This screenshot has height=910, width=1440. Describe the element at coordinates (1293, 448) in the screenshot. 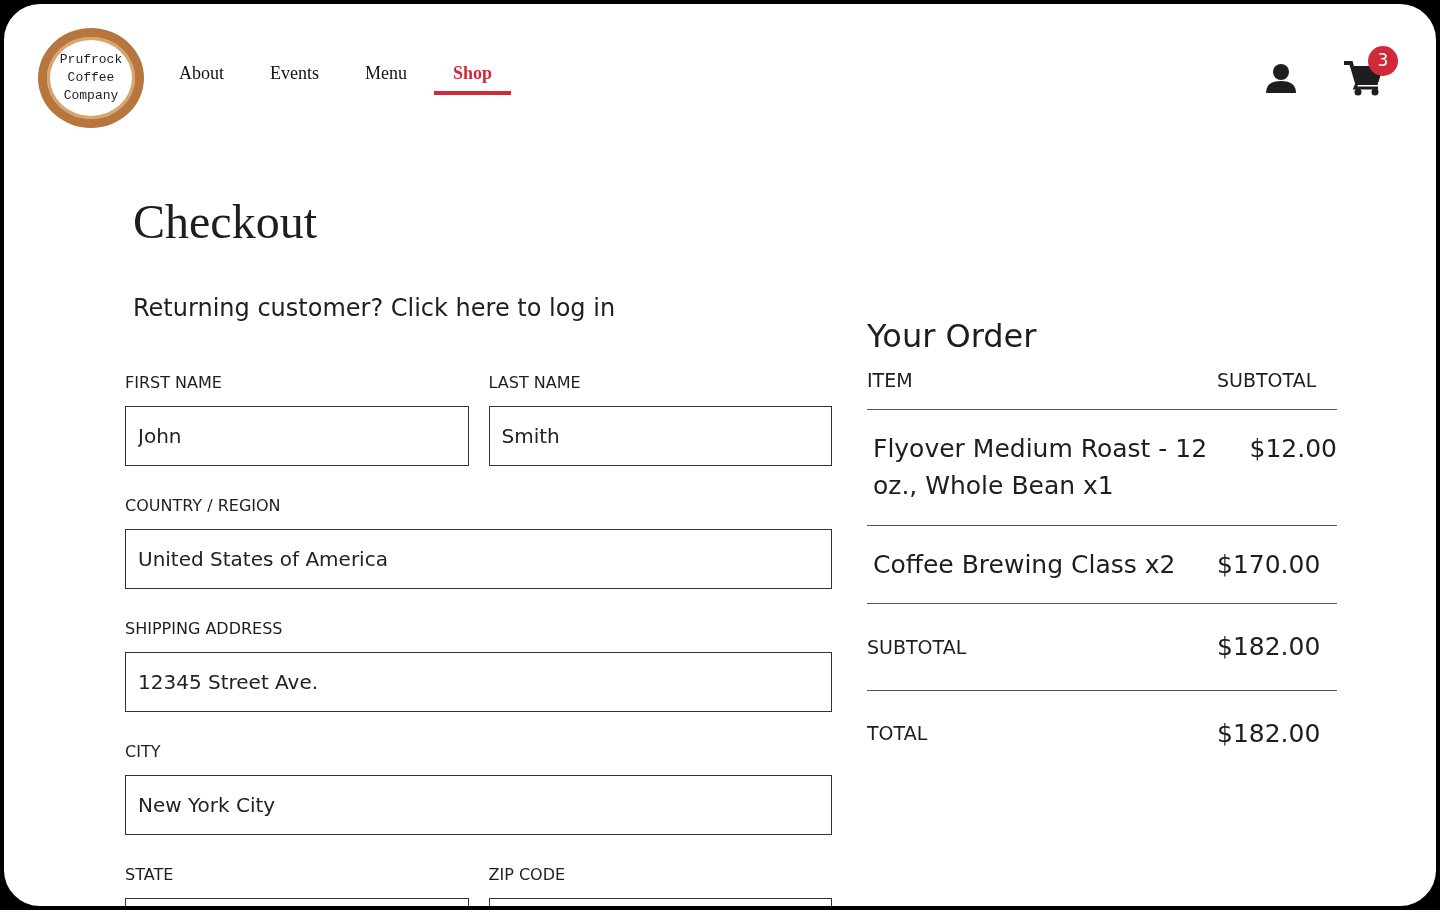

I see `item-price: $12.00` at that location.